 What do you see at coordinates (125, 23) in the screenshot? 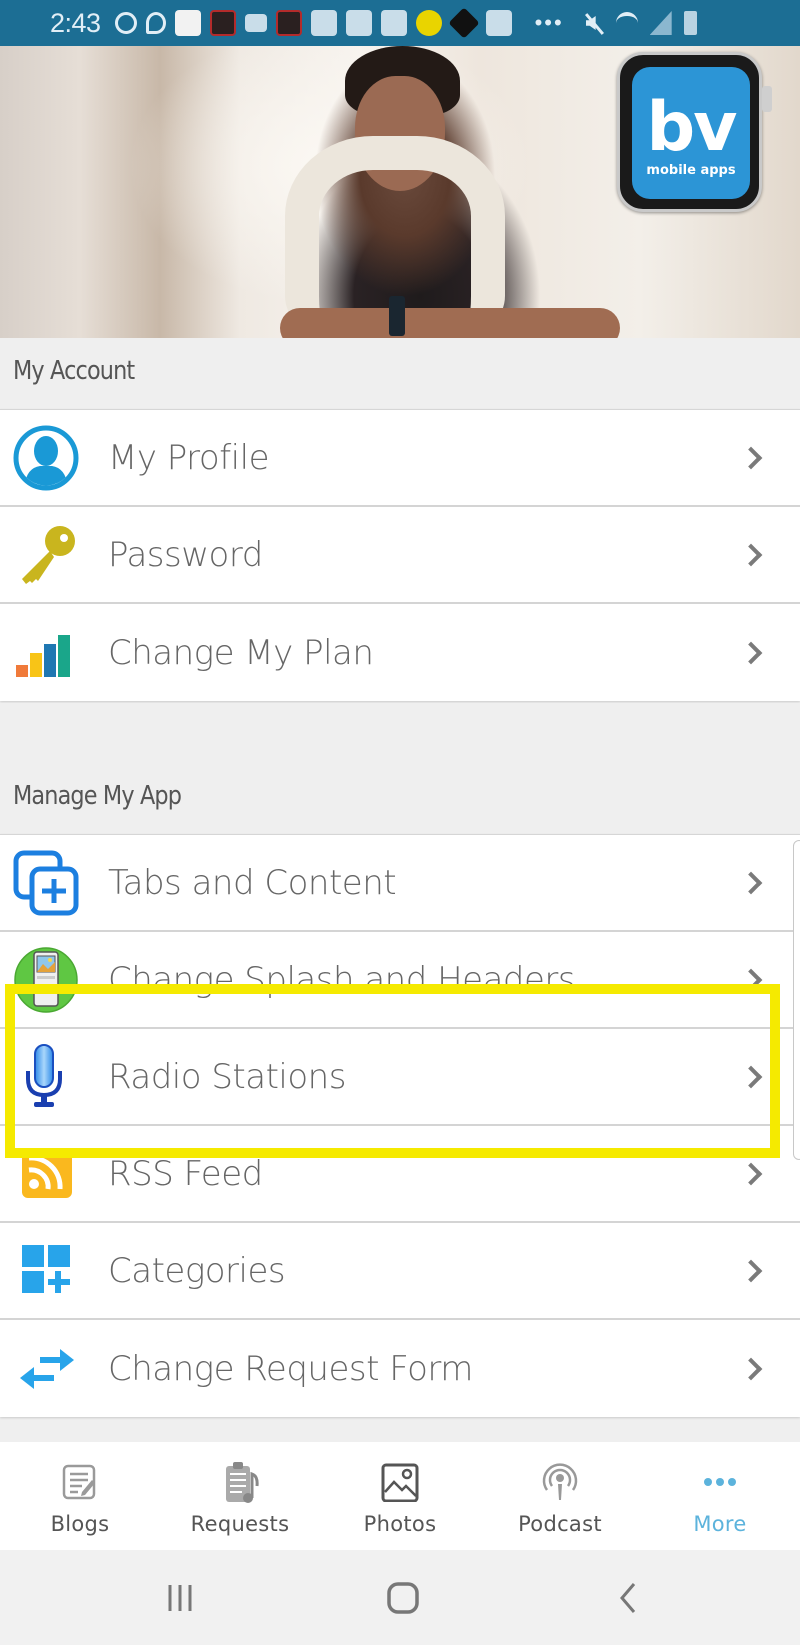
I see `circle-icon` at bounding box center [125, 23].